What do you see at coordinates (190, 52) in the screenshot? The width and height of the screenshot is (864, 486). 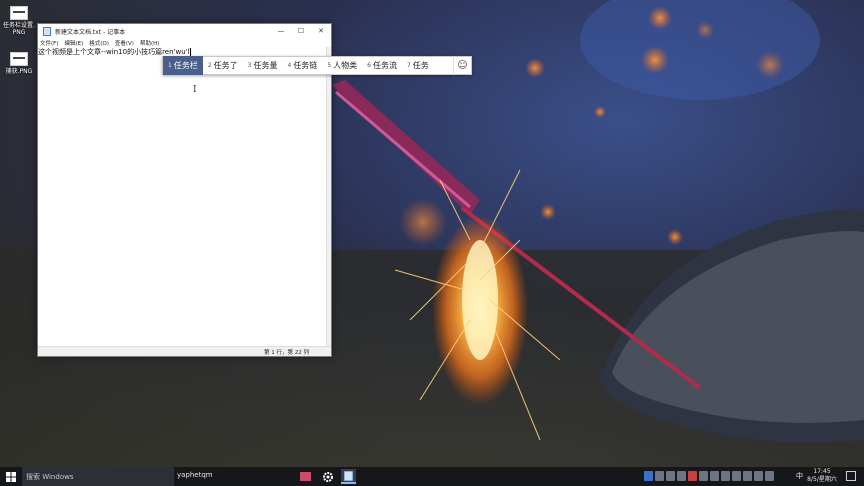 I see `text-caret` at bounding box center [190, 52].